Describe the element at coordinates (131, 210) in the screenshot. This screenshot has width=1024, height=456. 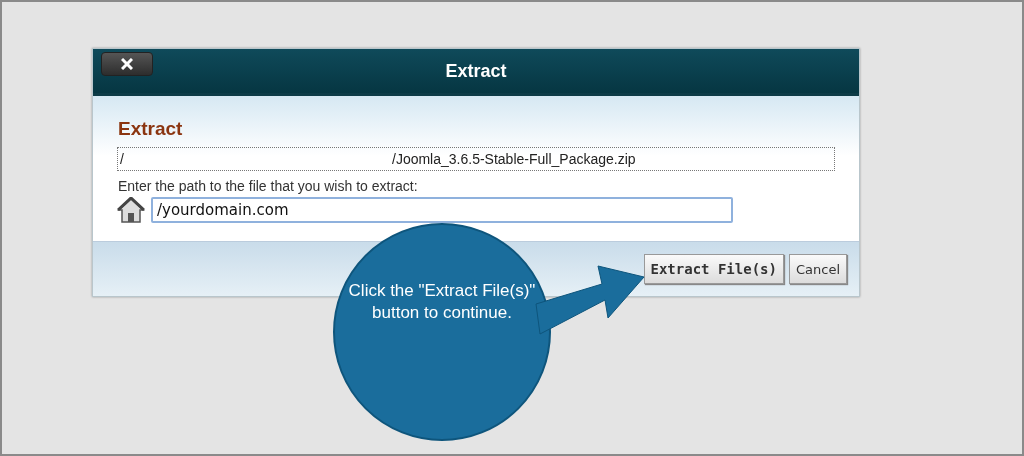
I see `house-icon` at that location.